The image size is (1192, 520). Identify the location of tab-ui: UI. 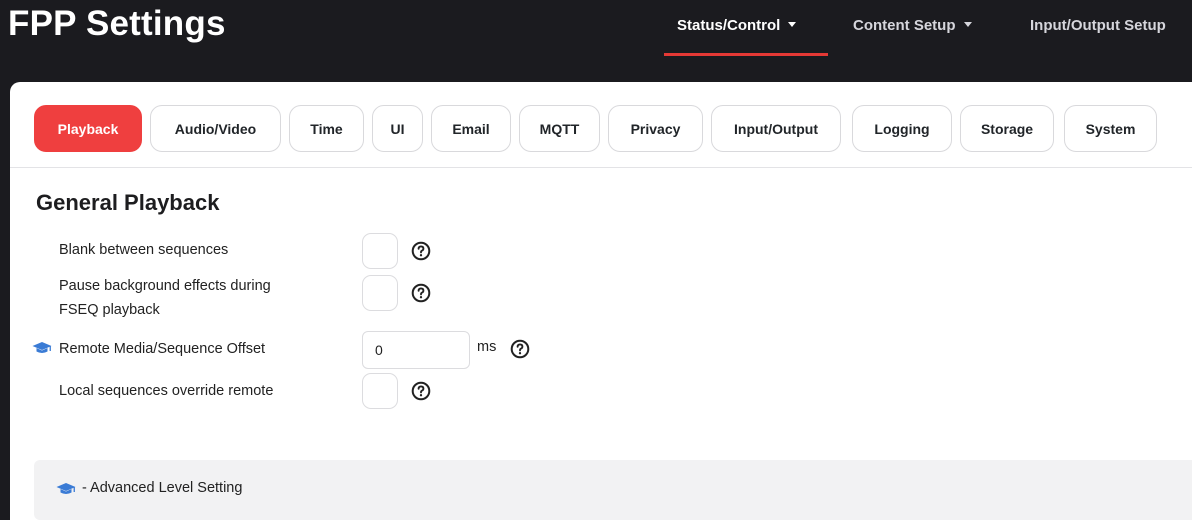
(397, 128).